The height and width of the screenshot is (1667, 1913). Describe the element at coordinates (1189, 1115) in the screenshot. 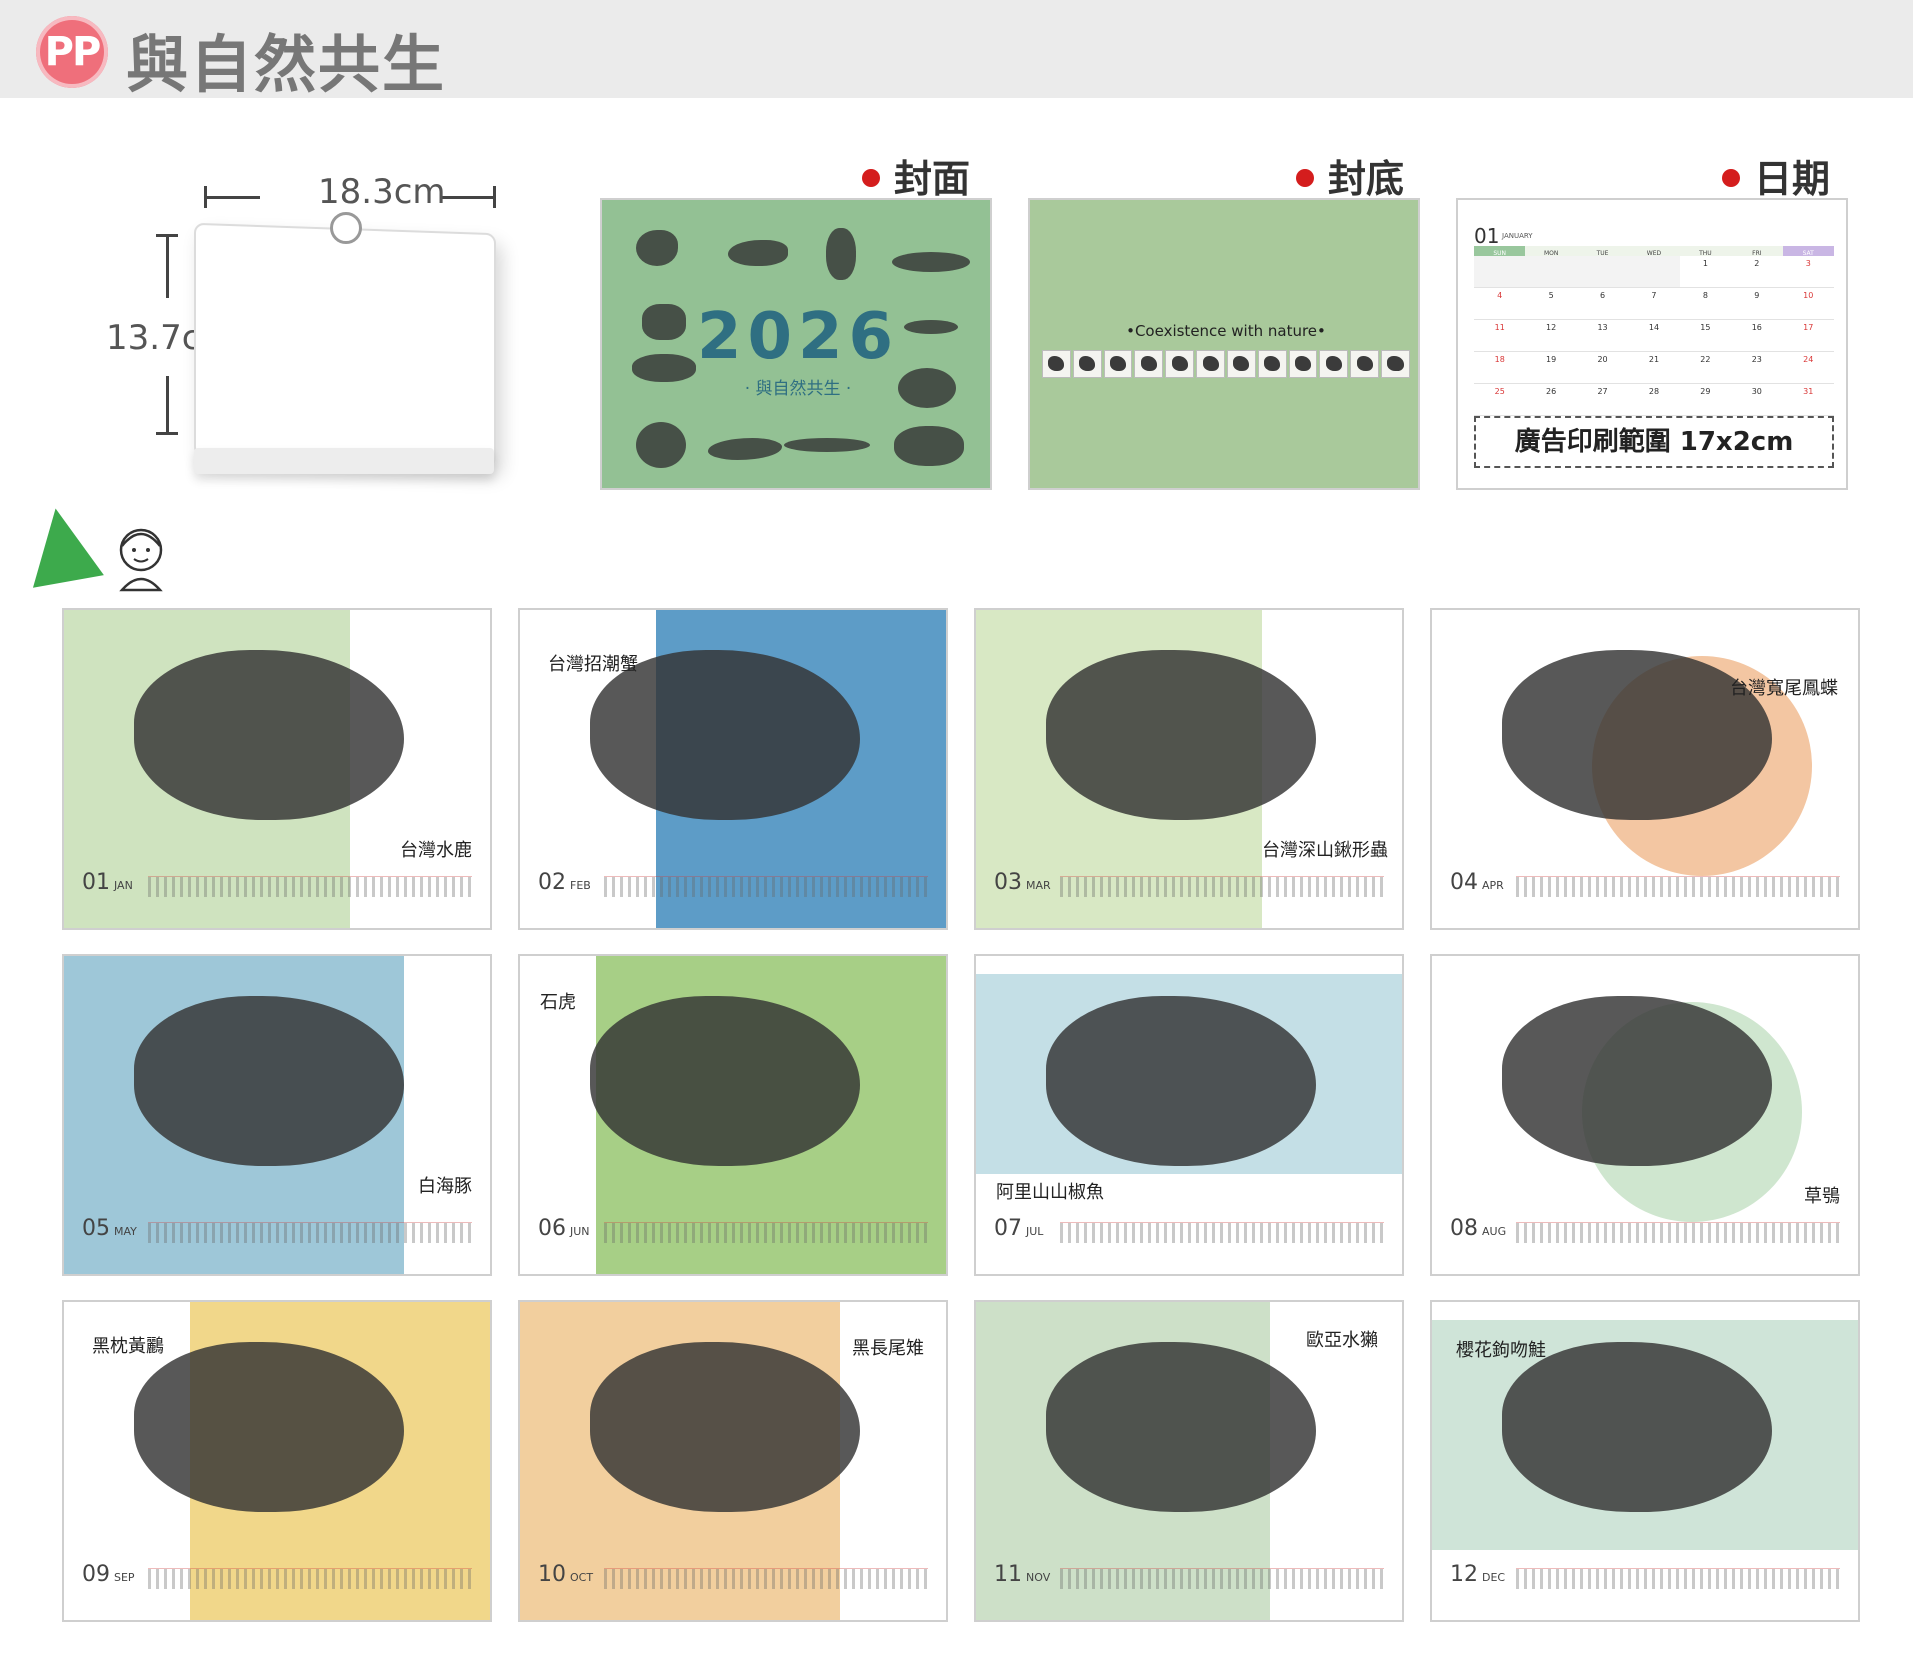

I see `month-card: 阿里山山椒魚 07 JUL` at that location.